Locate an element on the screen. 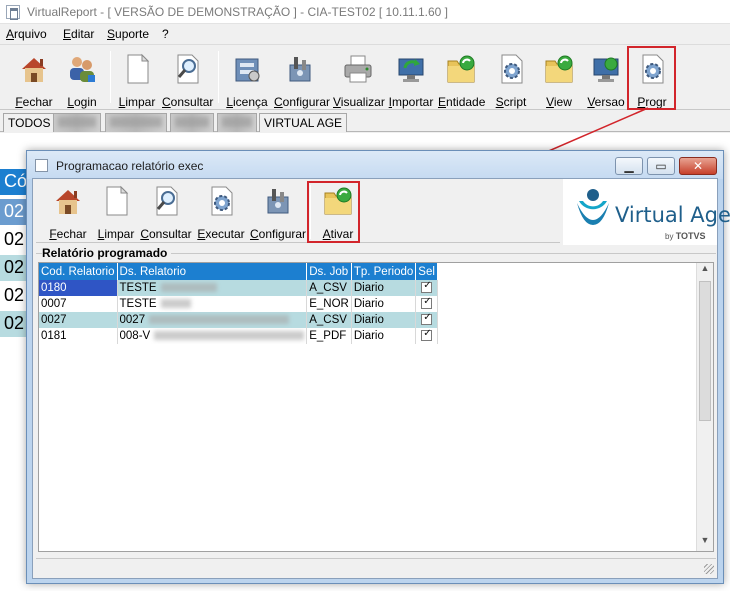  col-ds-job: Ds. Job is located at coordinates (329, 271).